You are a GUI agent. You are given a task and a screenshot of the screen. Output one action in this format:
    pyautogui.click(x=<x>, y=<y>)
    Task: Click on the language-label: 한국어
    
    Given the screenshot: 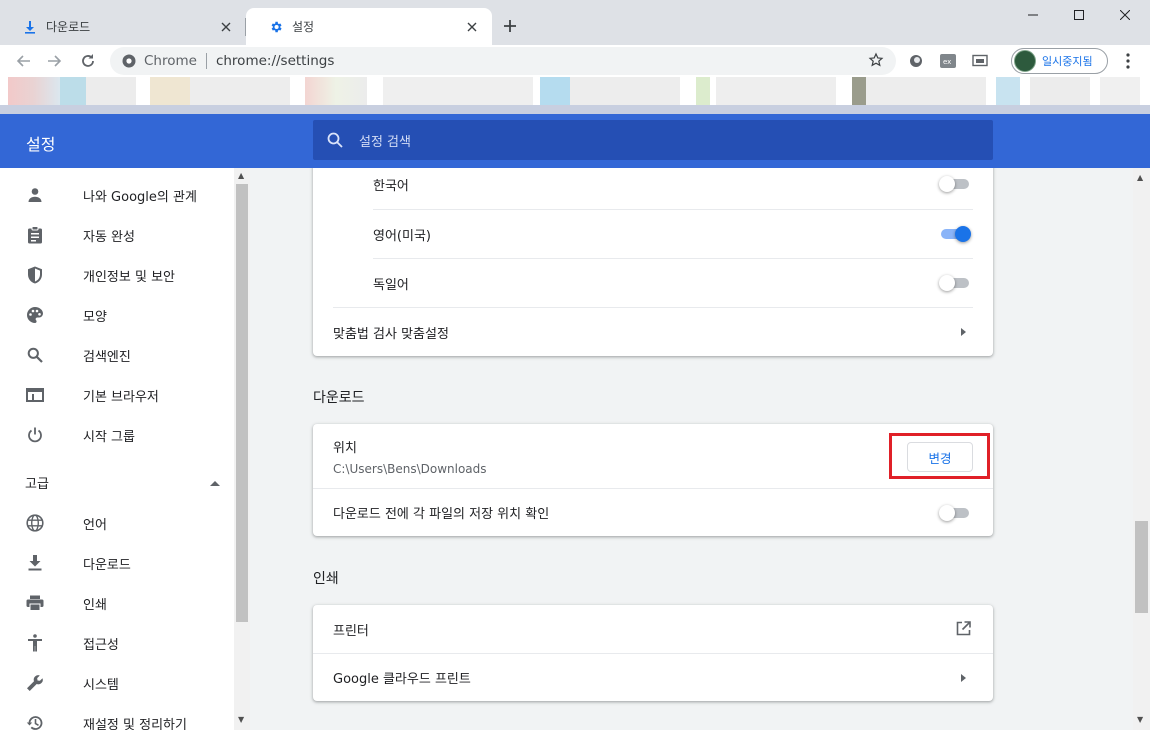 What is the action you would take?
    pyautogui.click(x=391, y=186)
    